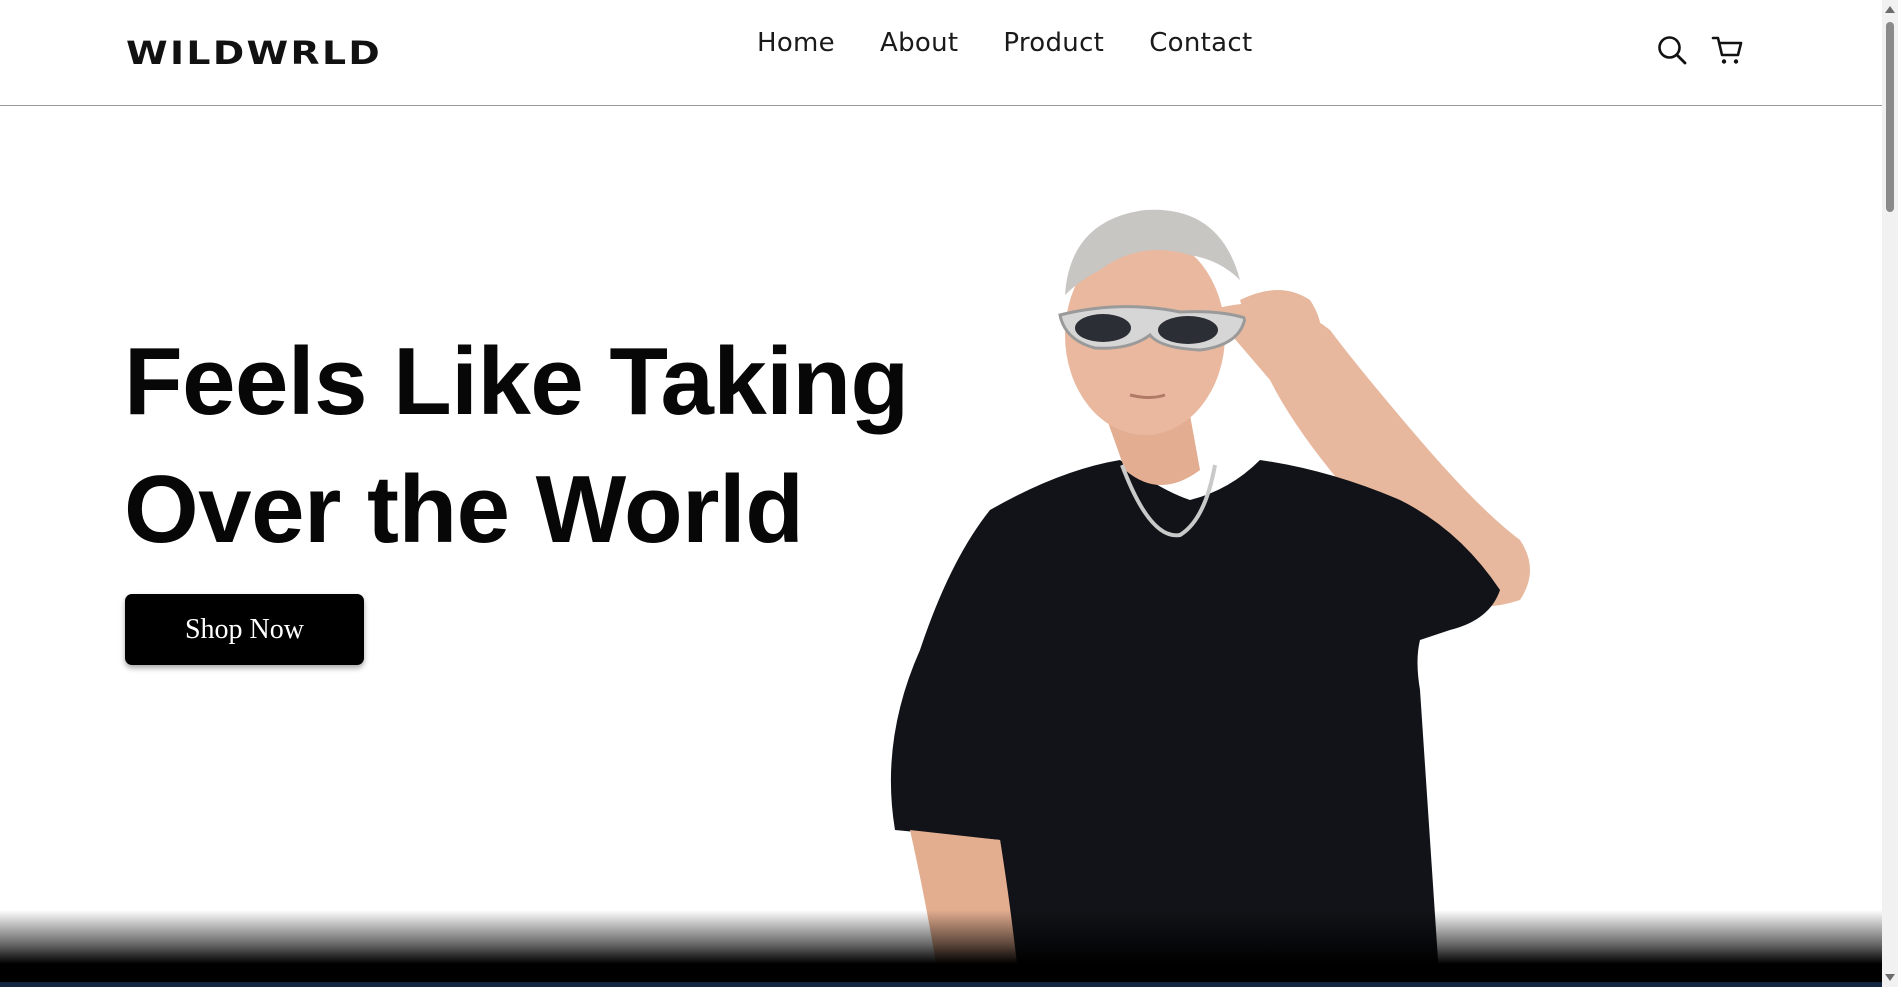  What do you see at coordinates (1053, 43) in the screenshot?
I see `nav-item-product: Product` at bounding box center [1053, 43].